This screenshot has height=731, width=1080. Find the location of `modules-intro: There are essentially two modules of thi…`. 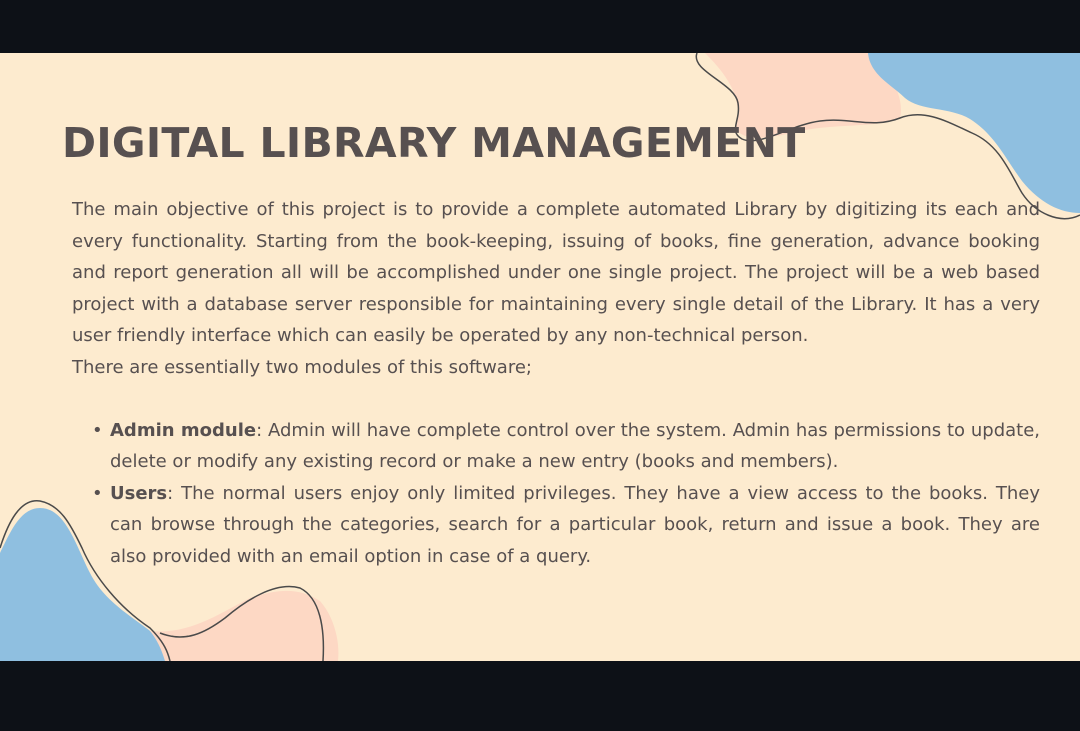

modules-intro: There are essentially two modules of thi… is located at coordinates (302, 367).